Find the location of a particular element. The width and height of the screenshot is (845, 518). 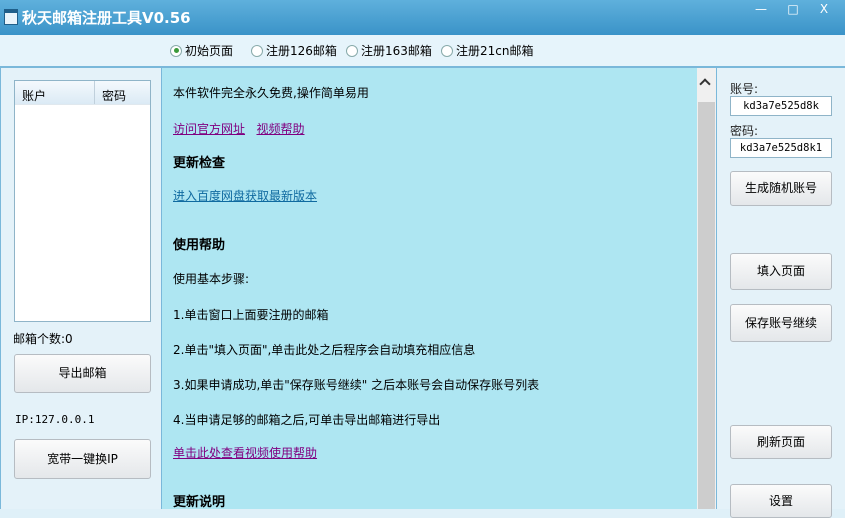

account-input: kd3a7e525d8k is located at coordinates (781, 106).